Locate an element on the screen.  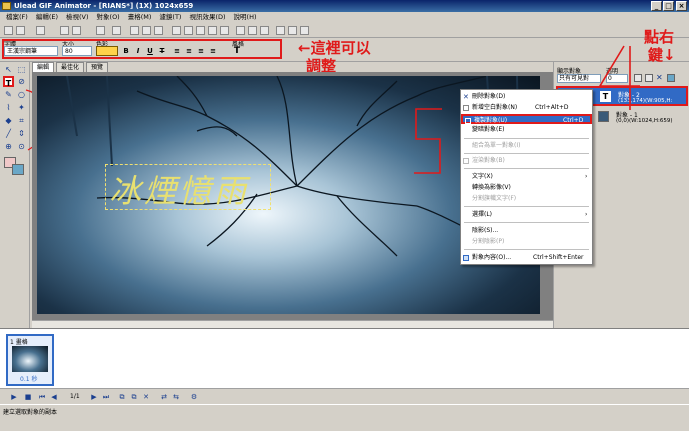
paint-tool-icon: ✎ is located at coordinates (8, 94).